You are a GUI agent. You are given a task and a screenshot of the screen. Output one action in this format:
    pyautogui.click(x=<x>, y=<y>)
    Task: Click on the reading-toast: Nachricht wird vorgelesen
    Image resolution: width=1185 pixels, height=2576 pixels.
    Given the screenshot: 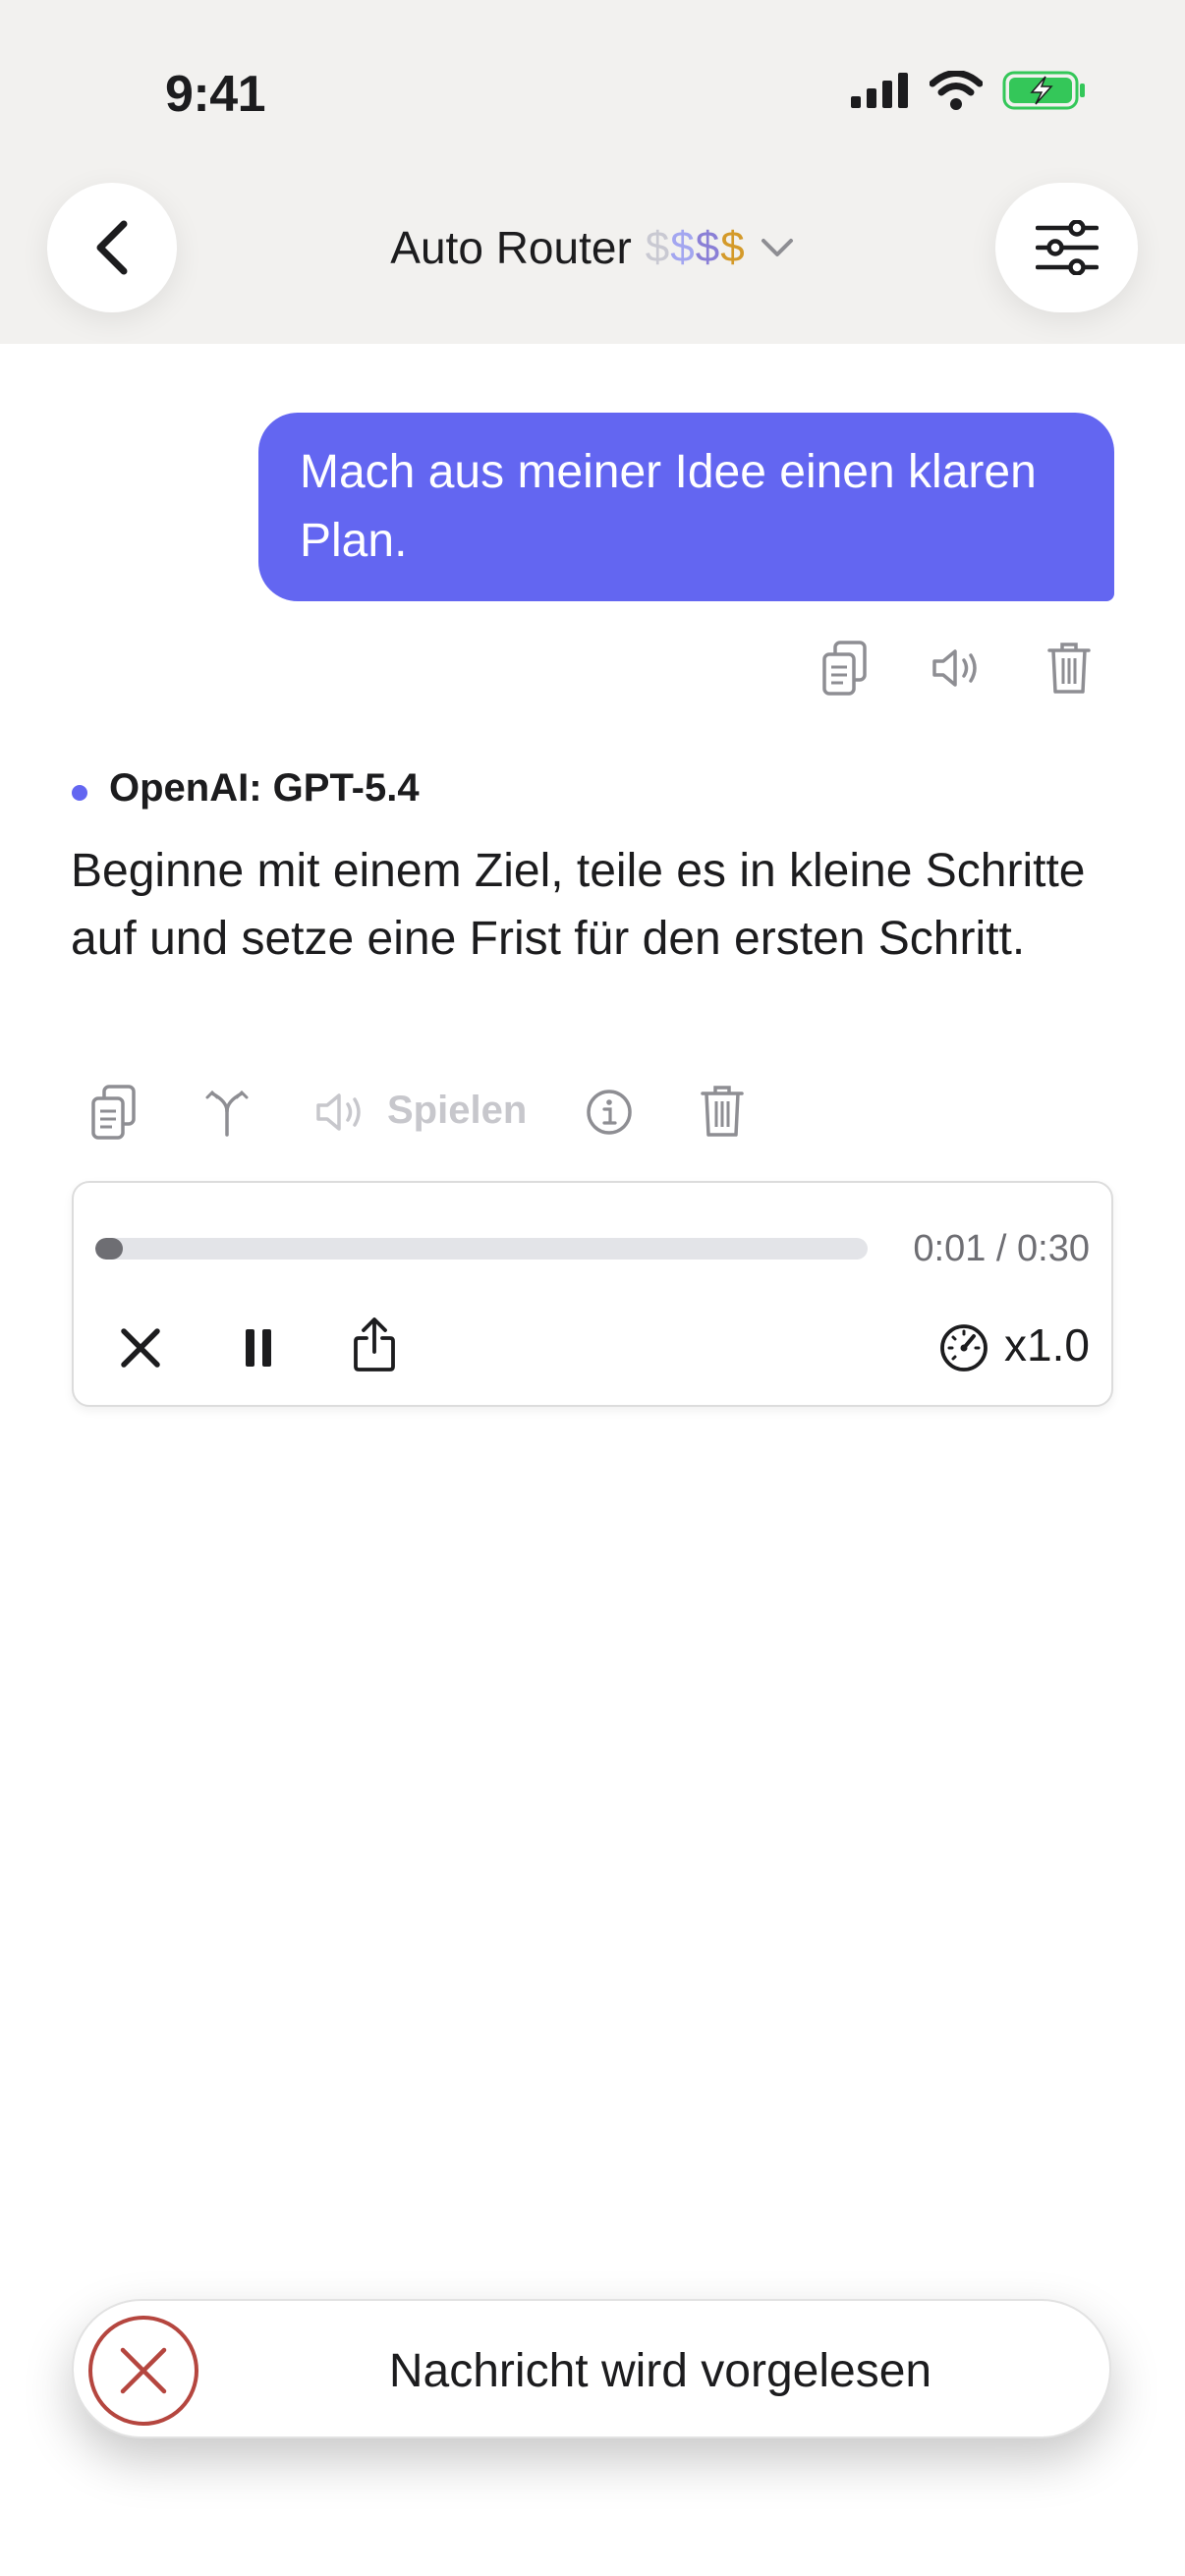 What is the action you would take?
    pyautogui.click(x=592, y=2368)
    